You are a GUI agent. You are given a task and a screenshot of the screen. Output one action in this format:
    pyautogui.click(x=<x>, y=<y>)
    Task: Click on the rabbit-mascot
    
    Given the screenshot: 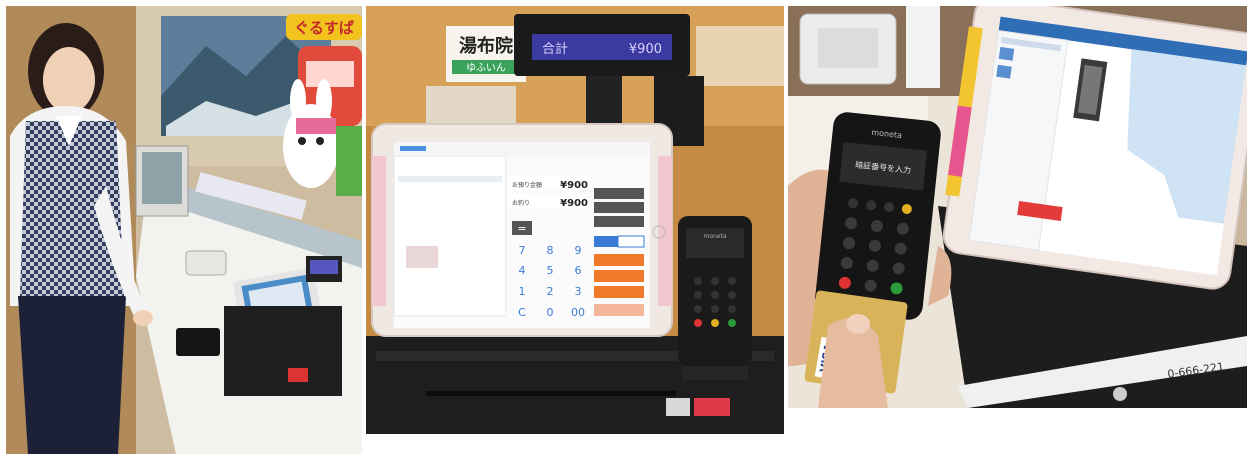 What is the action you would take?
    pyautogui.click(x=311, y=146)
    